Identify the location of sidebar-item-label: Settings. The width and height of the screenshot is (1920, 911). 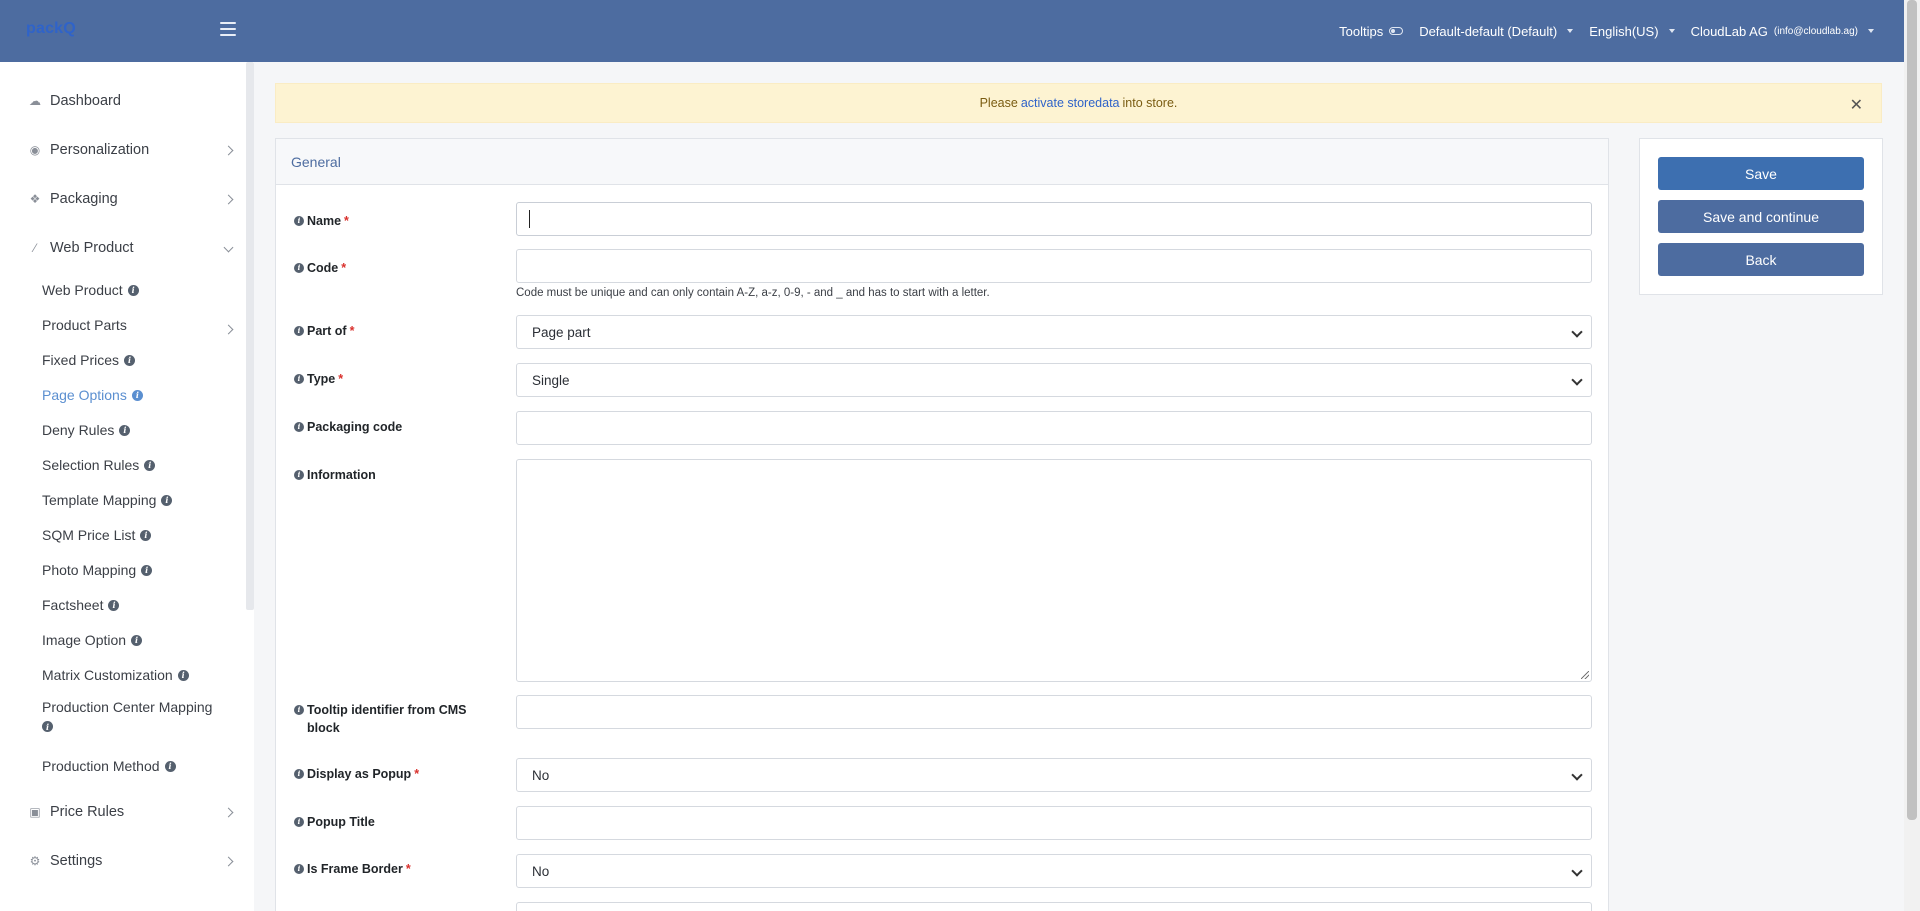
(76, 861).